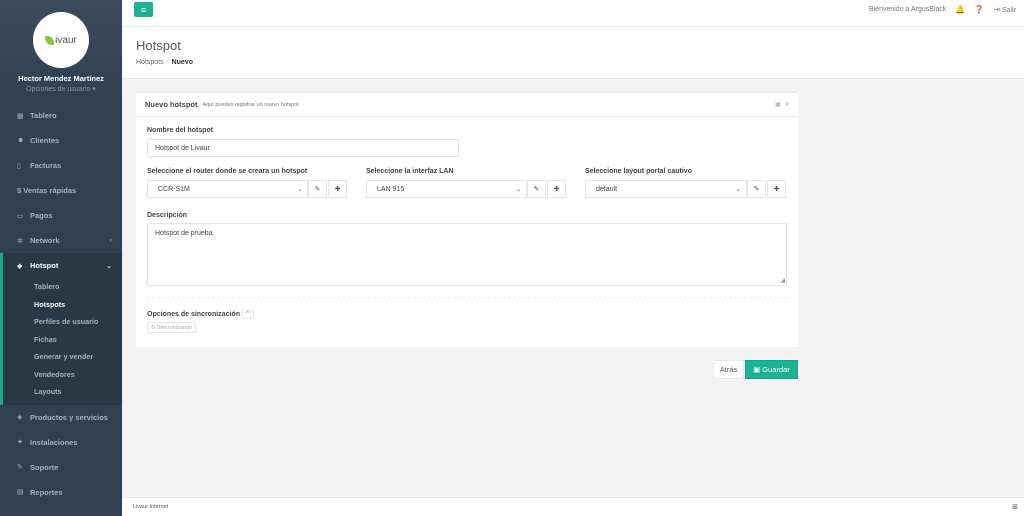 The image size is (1024, 516). Describe the element at coordinates (782, 104) in the screenshot. I see `panel-tools: ▣ ✕` at that location.